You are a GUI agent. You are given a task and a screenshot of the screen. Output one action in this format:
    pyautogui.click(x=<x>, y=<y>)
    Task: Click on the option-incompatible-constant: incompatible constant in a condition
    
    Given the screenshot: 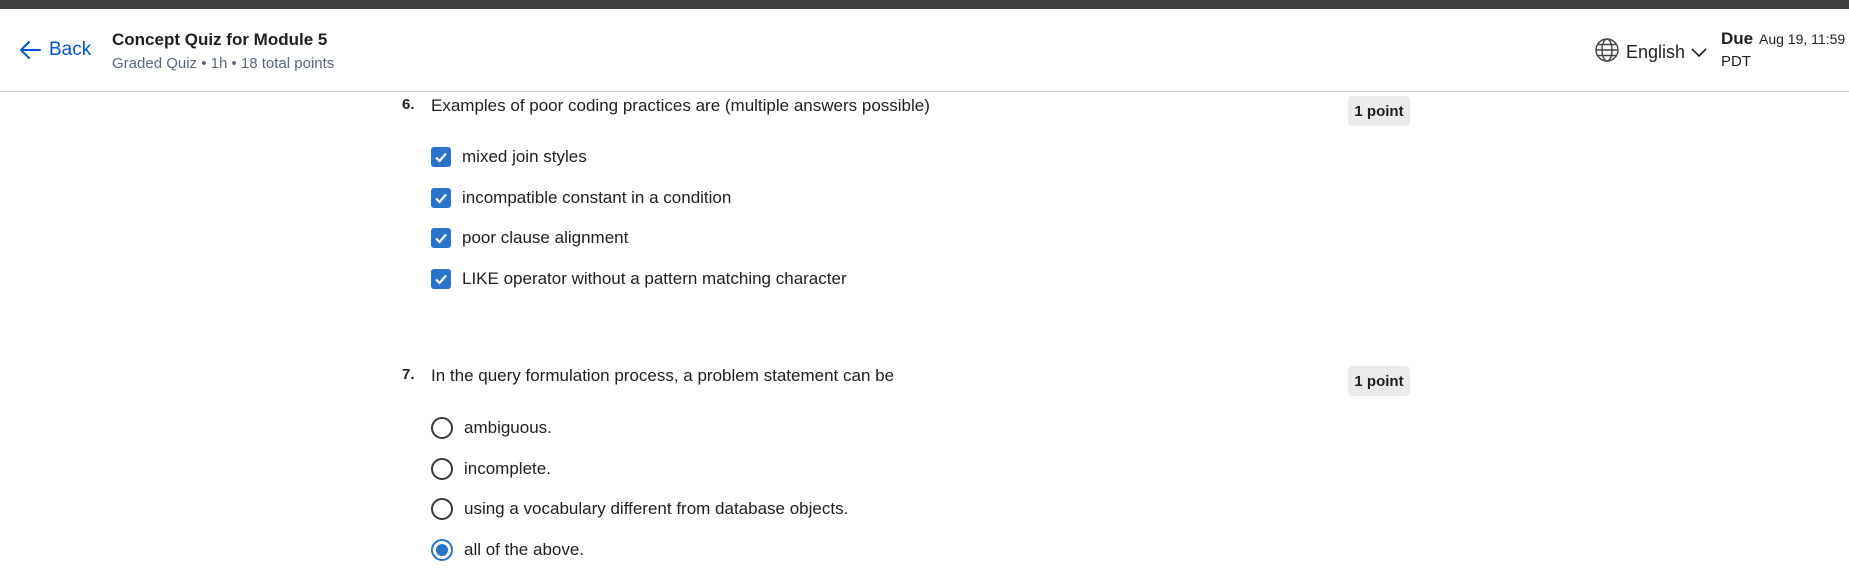 What is the action you would take?
    pyautogui.click(x=581, y=198)
    